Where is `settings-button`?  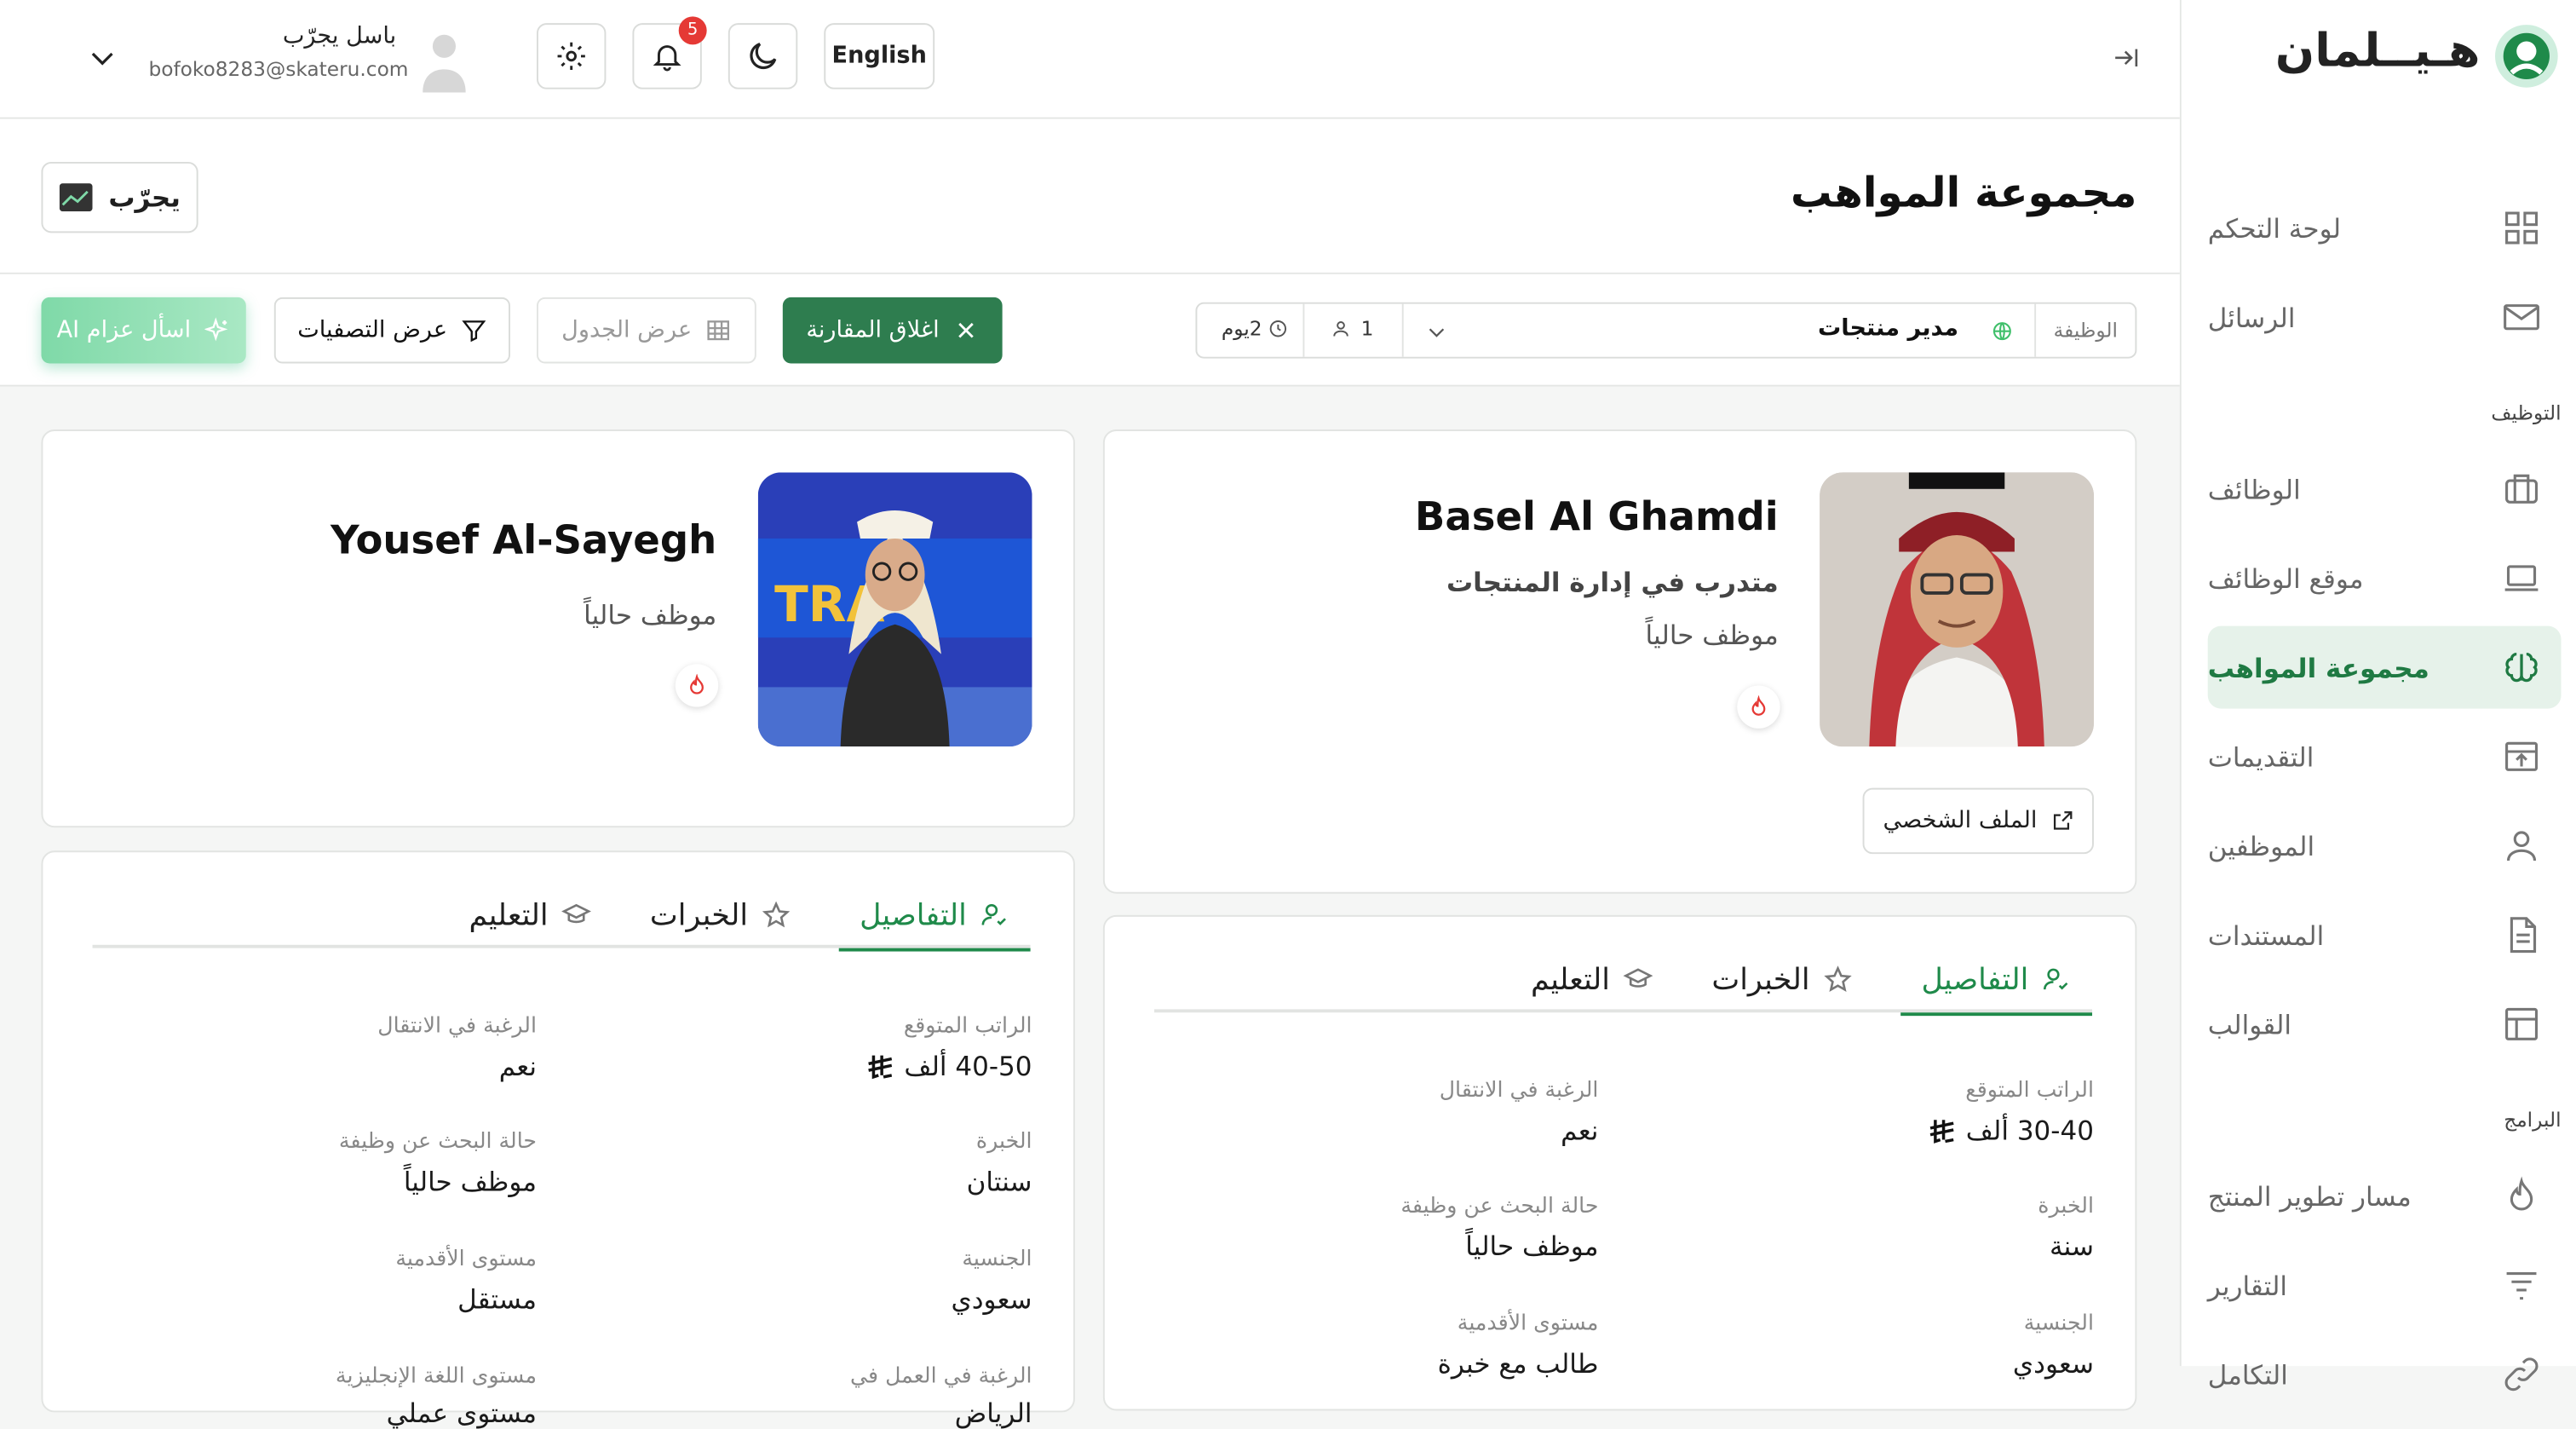
settings-button is located at coordinates (571, 56).